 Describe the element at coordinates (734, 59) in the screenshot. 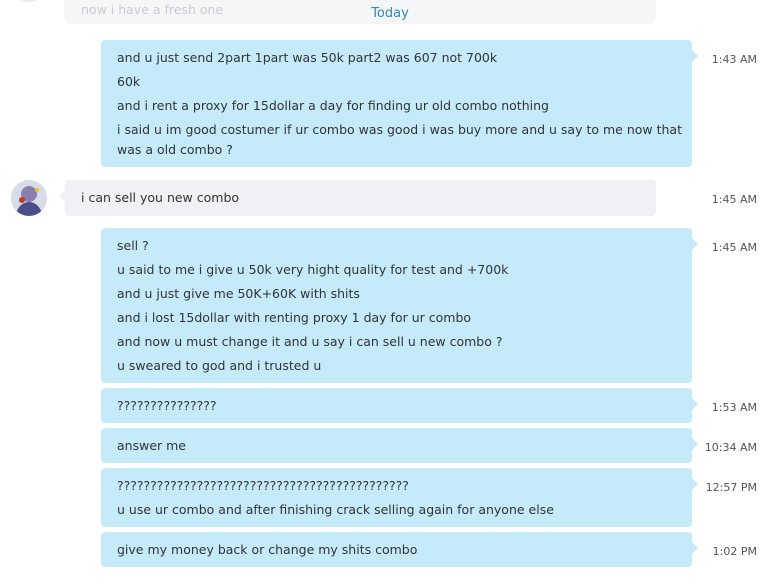

I see `message-timestamp: 1:43 AM` at that location.